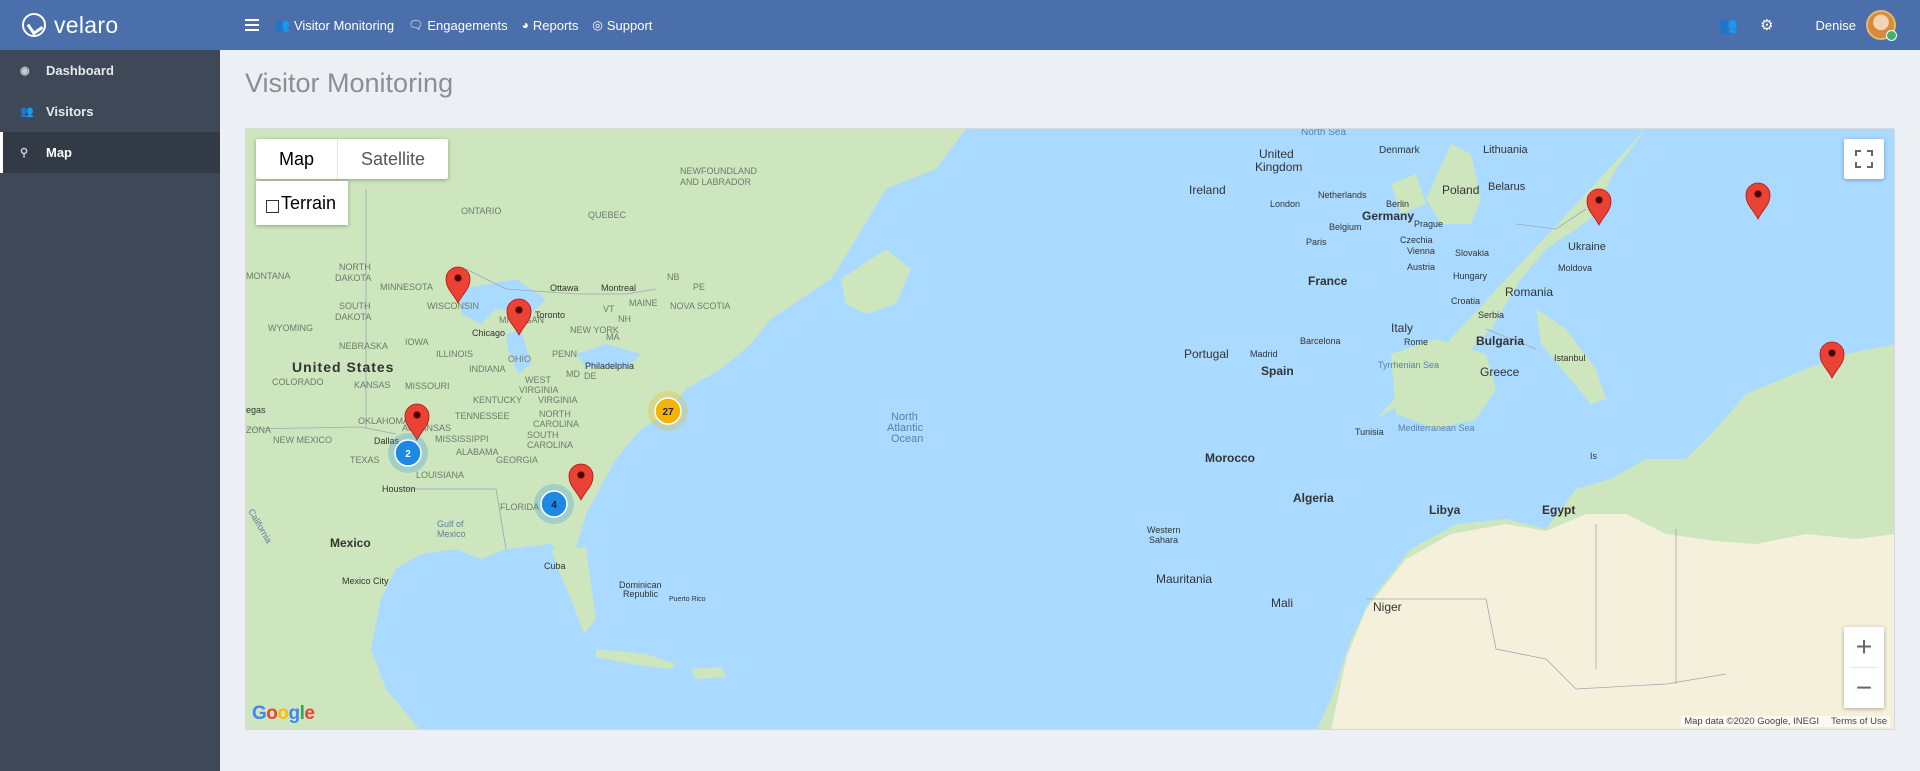 This screenshot has height=771, width=1920. Describe the element at coordinates (454, 354) in the screenshot. I see `svg-text: ILLINOIS` at that location.